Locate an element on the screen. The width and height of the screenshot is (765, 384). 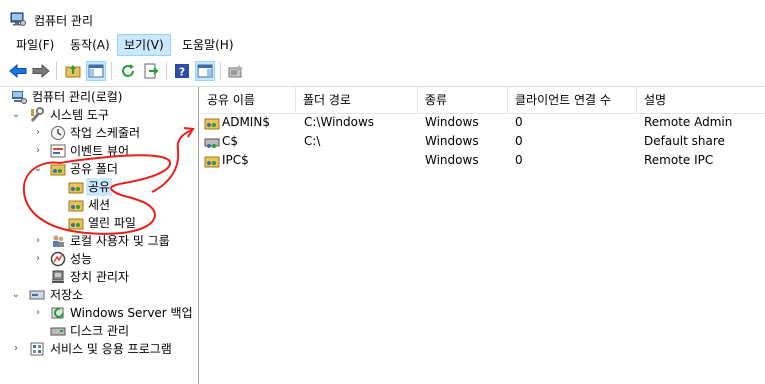
list-header: 공유 이름 폴더 경로 종류 클라이언트 연결 수 설명 is located at coordinates (482, 100).